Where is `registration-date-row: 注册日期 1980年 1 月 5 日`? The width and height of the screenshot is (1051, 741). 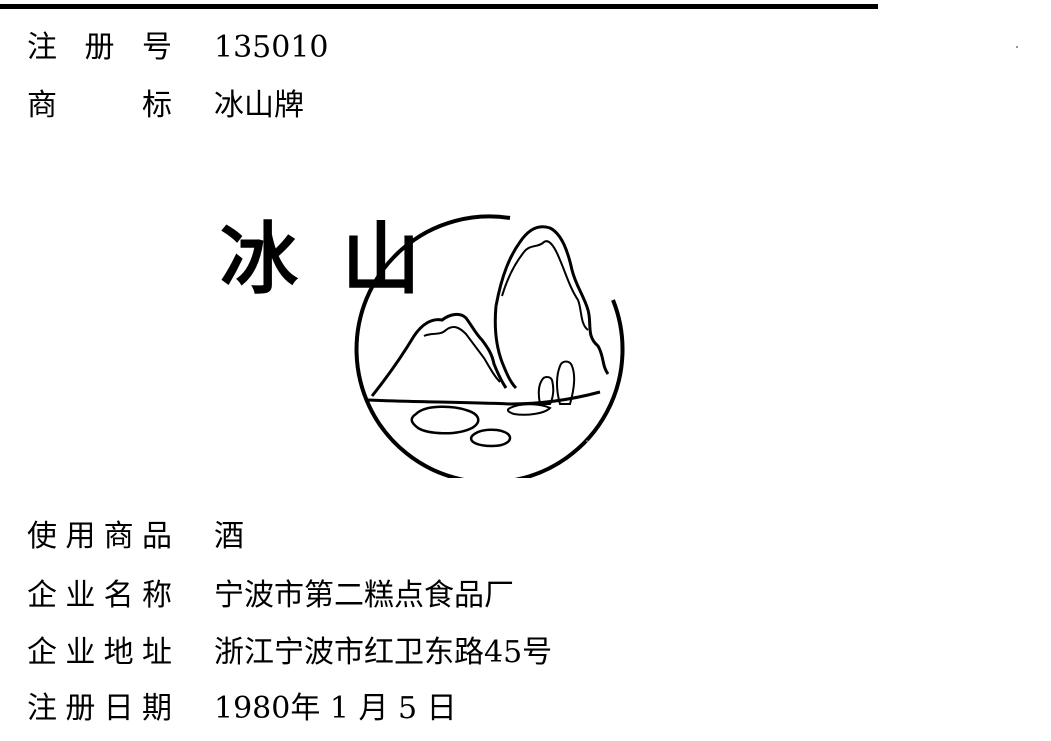
registration-date-row: 注册日期 1980年 1 月 5 日 is located at coordinates (242, 709).